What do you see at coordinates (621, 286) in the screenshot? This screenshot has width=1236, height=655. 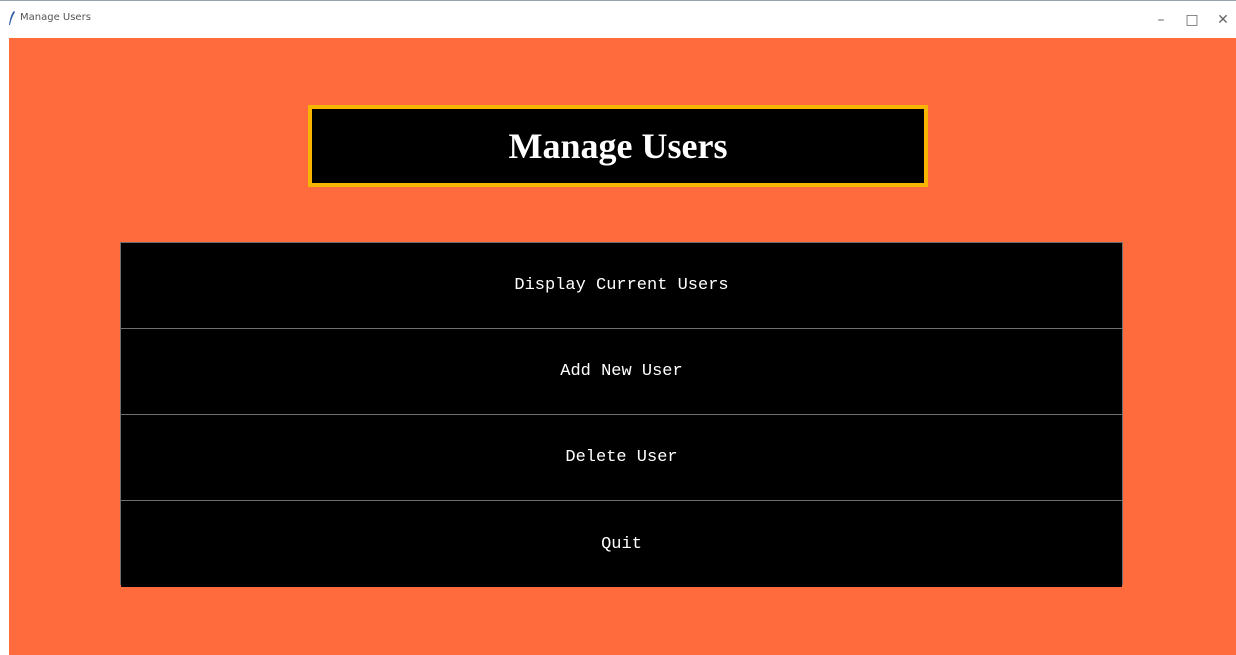 I see `display-current-users-button: Display Current Users` at bounding box center [621, 286].